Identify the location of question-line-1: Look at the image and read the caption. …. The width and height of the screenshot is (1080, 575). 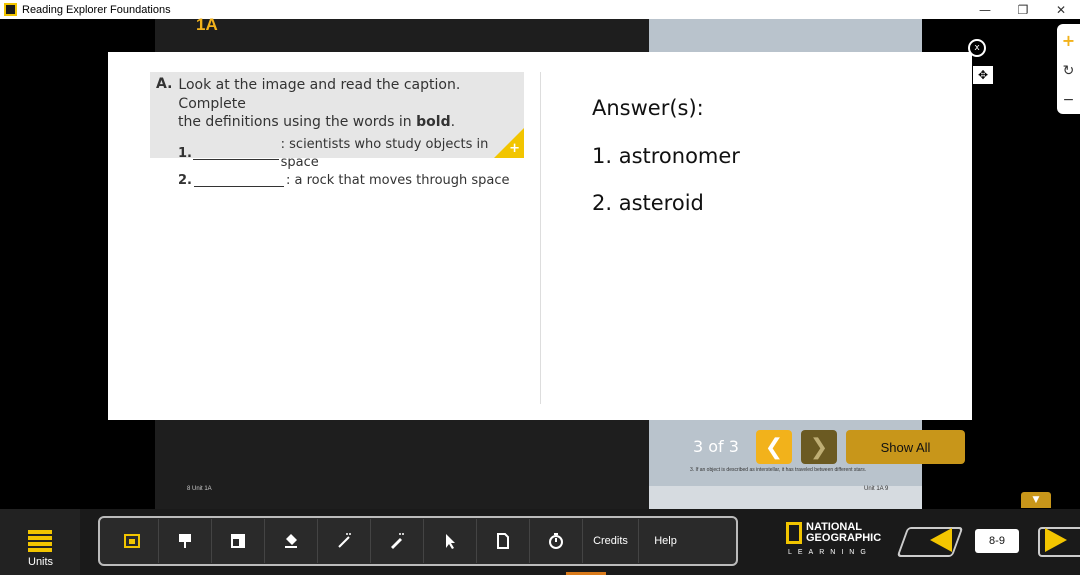
(319, 94).